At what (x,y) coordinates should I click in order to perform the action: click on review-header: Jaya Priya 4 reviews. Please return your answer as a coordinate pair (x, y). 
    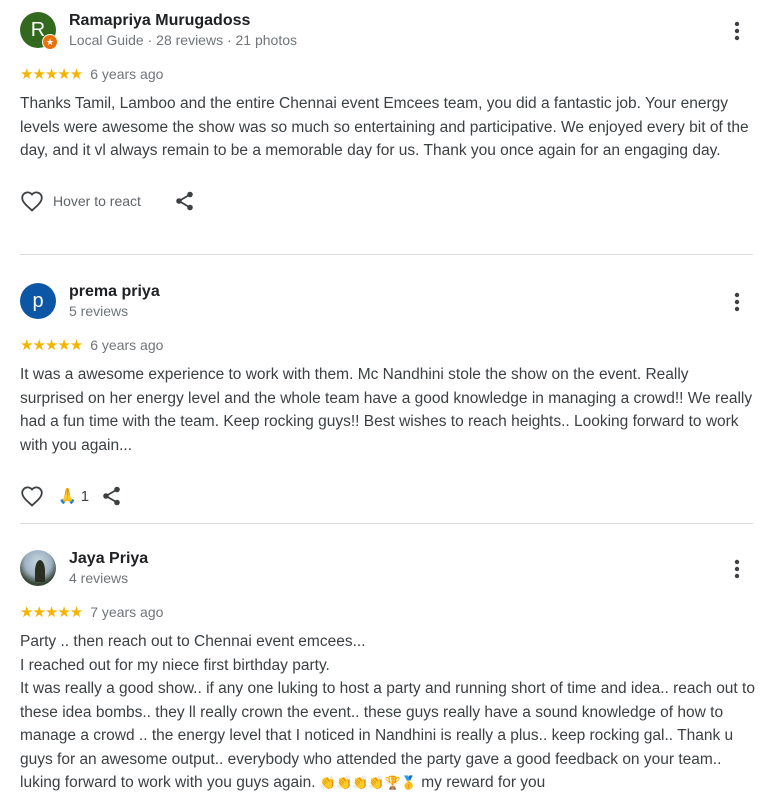
    Looking at the image, I should click on (386, 570).